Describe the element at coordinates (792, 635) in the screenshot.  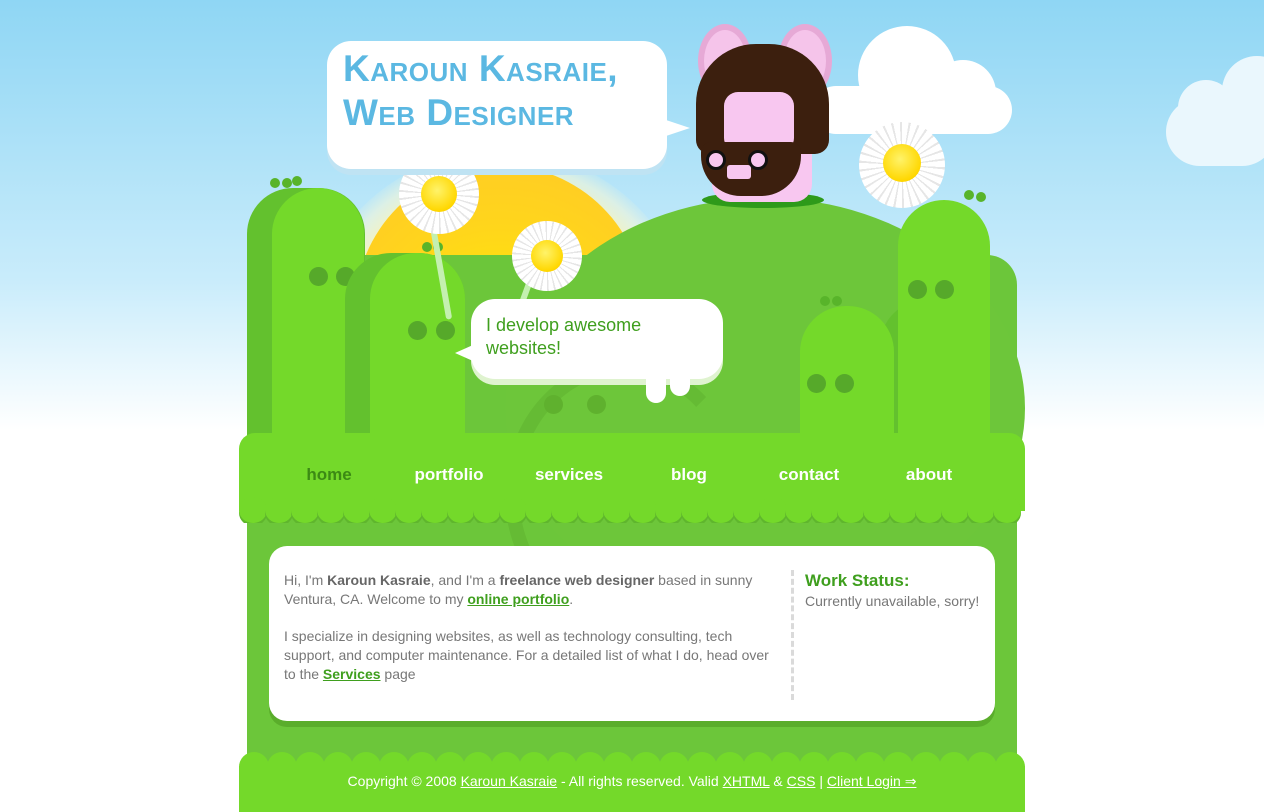
I see `content-divider` at that location.